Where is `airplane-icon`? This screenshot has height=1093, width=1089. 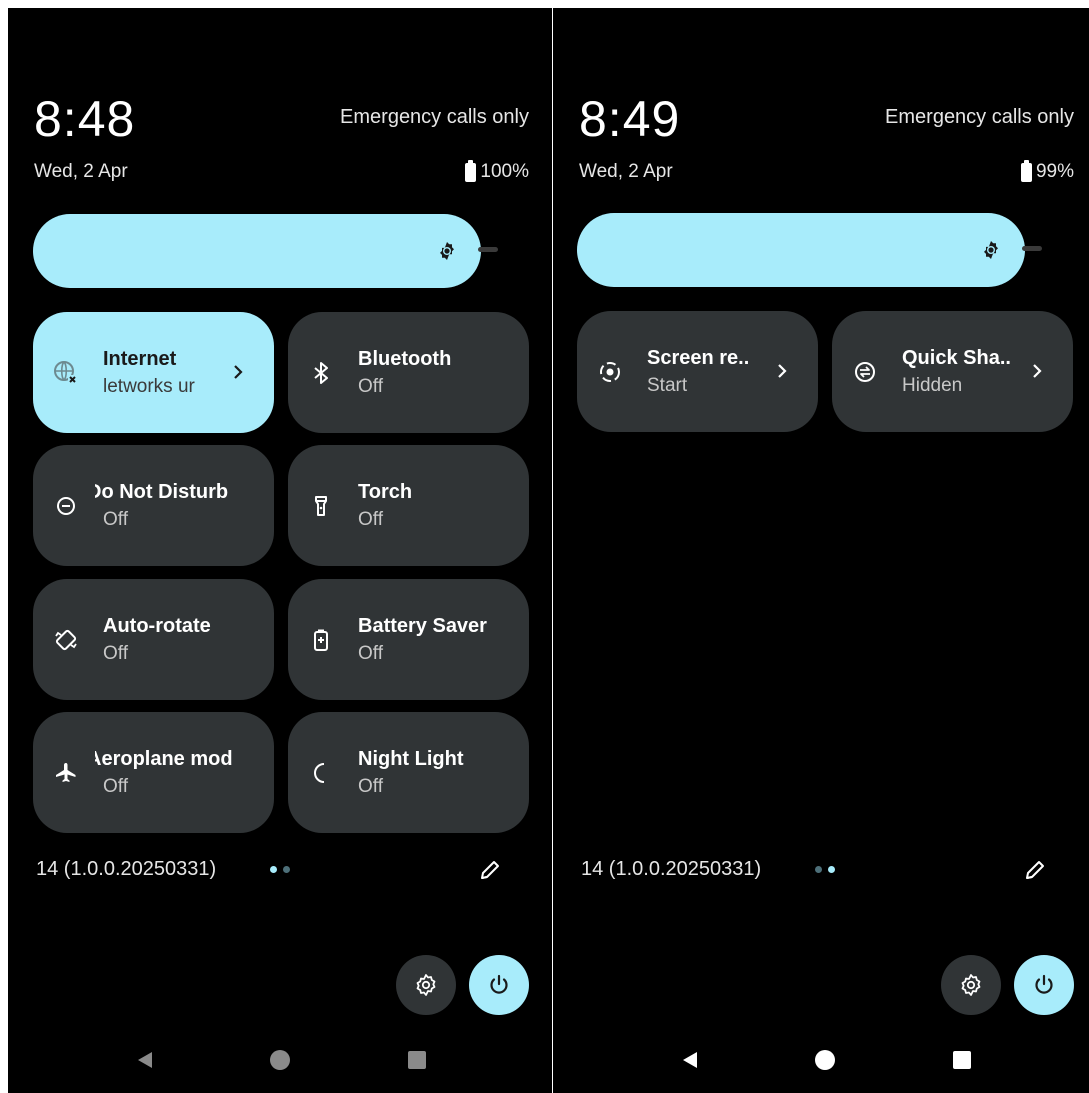
airplane-icon is located at coordinates (66, 772).